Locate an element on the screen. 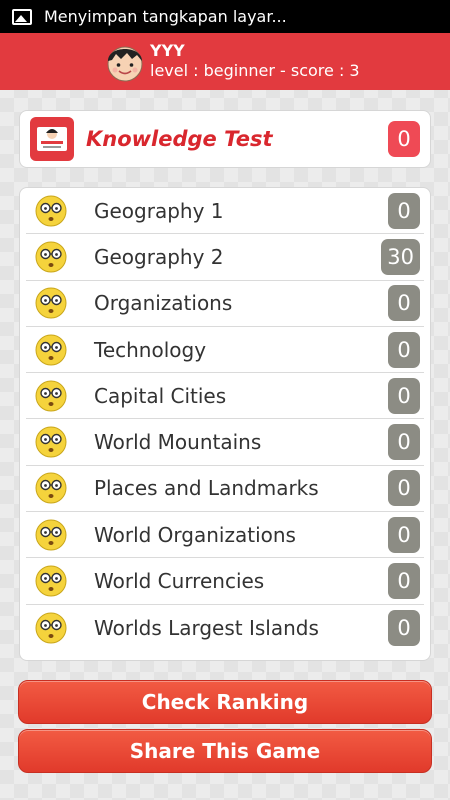 The width and height of the screenshot is (450, 800). category-row-technology: Technology 0 is located at coordinates (225, 350).